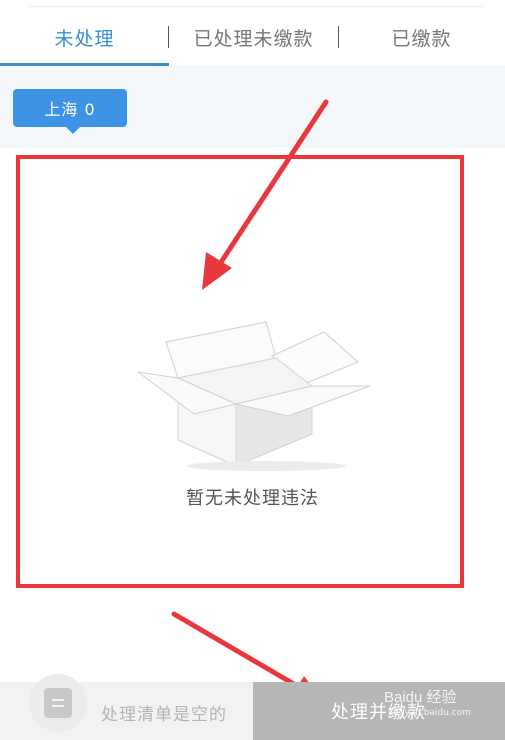 The height and width of the screenshot is (740, 505). I want to click on watermark-sub: jingyan.baidu.com, so click(430, 713).